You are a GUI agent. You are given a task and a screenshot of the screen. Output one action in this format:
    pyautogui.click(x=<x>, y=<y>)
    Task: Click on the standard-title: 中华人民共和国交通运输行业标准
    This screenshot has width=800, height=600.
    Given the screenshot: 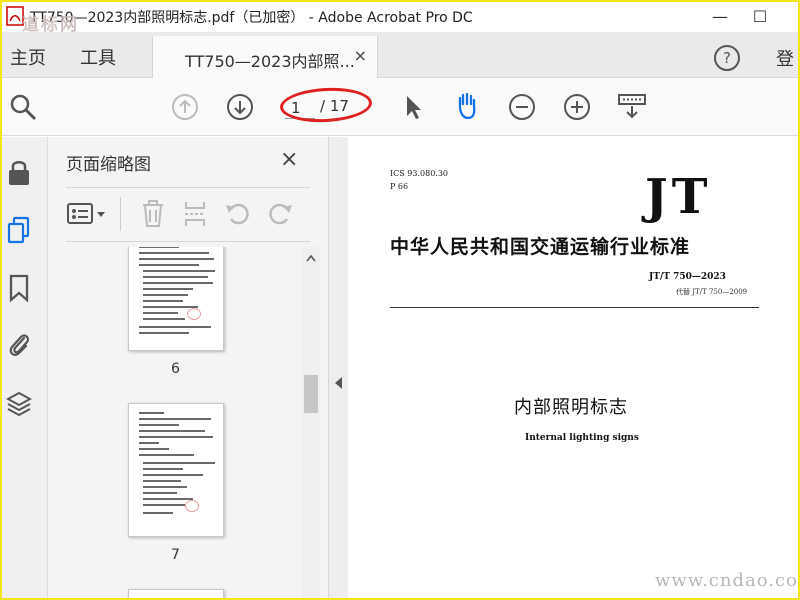 What is the action you would take?
    pyautogui.click(x=540, y=247)
    